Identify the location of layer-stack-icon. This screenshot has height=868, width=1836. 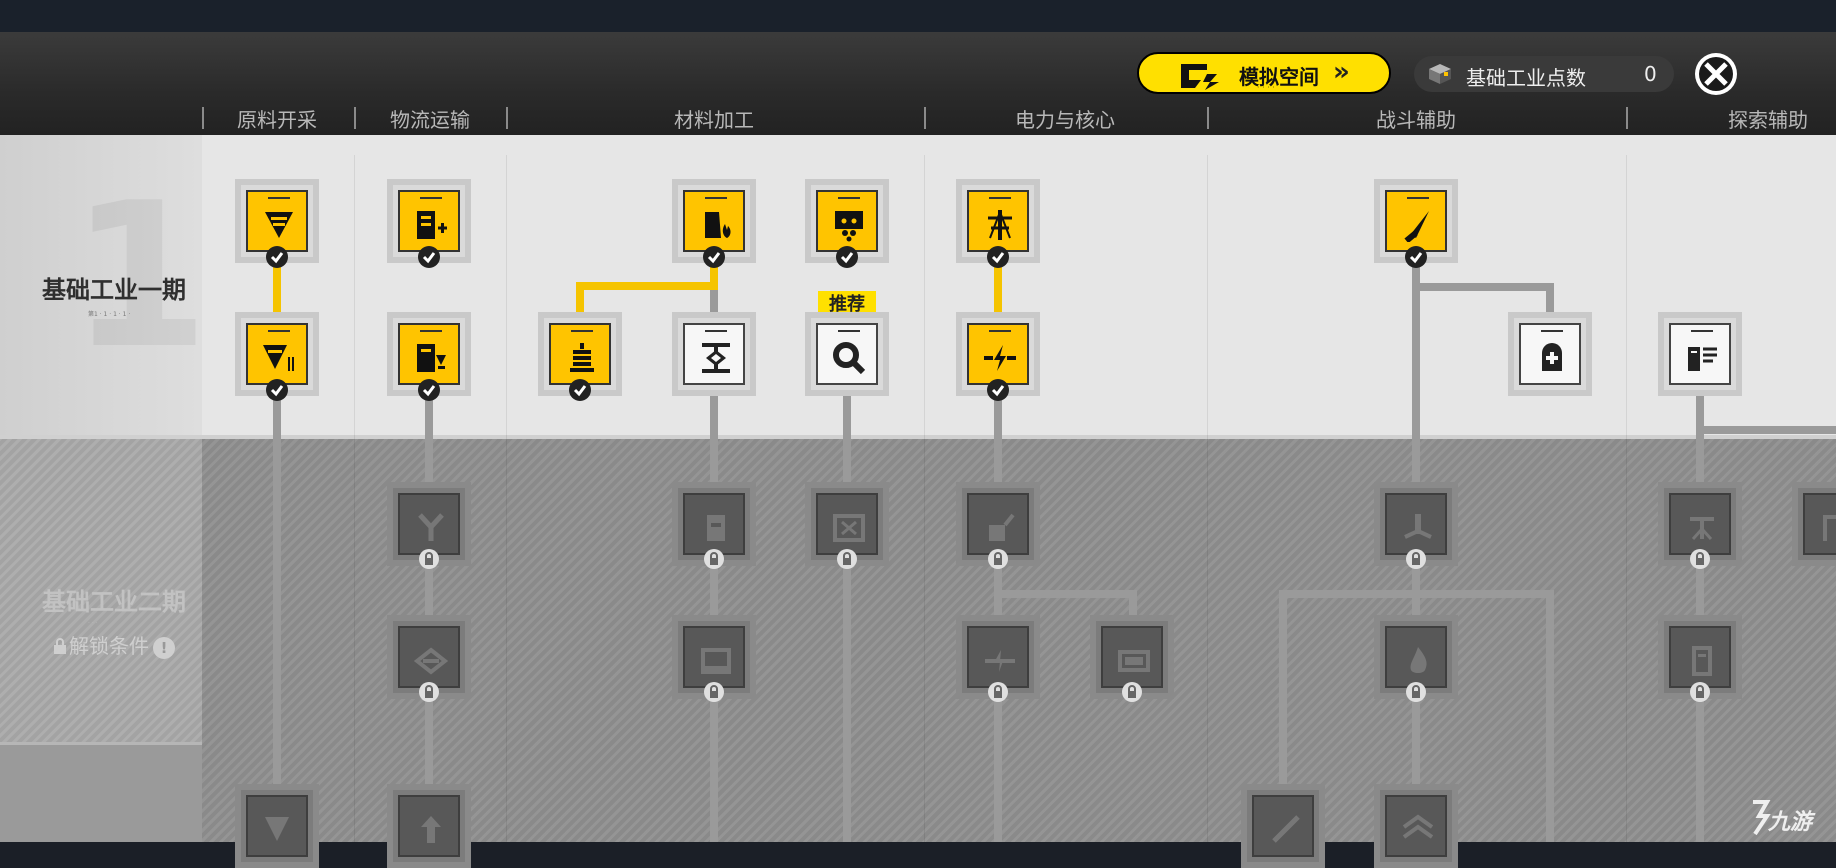
(582, 357).